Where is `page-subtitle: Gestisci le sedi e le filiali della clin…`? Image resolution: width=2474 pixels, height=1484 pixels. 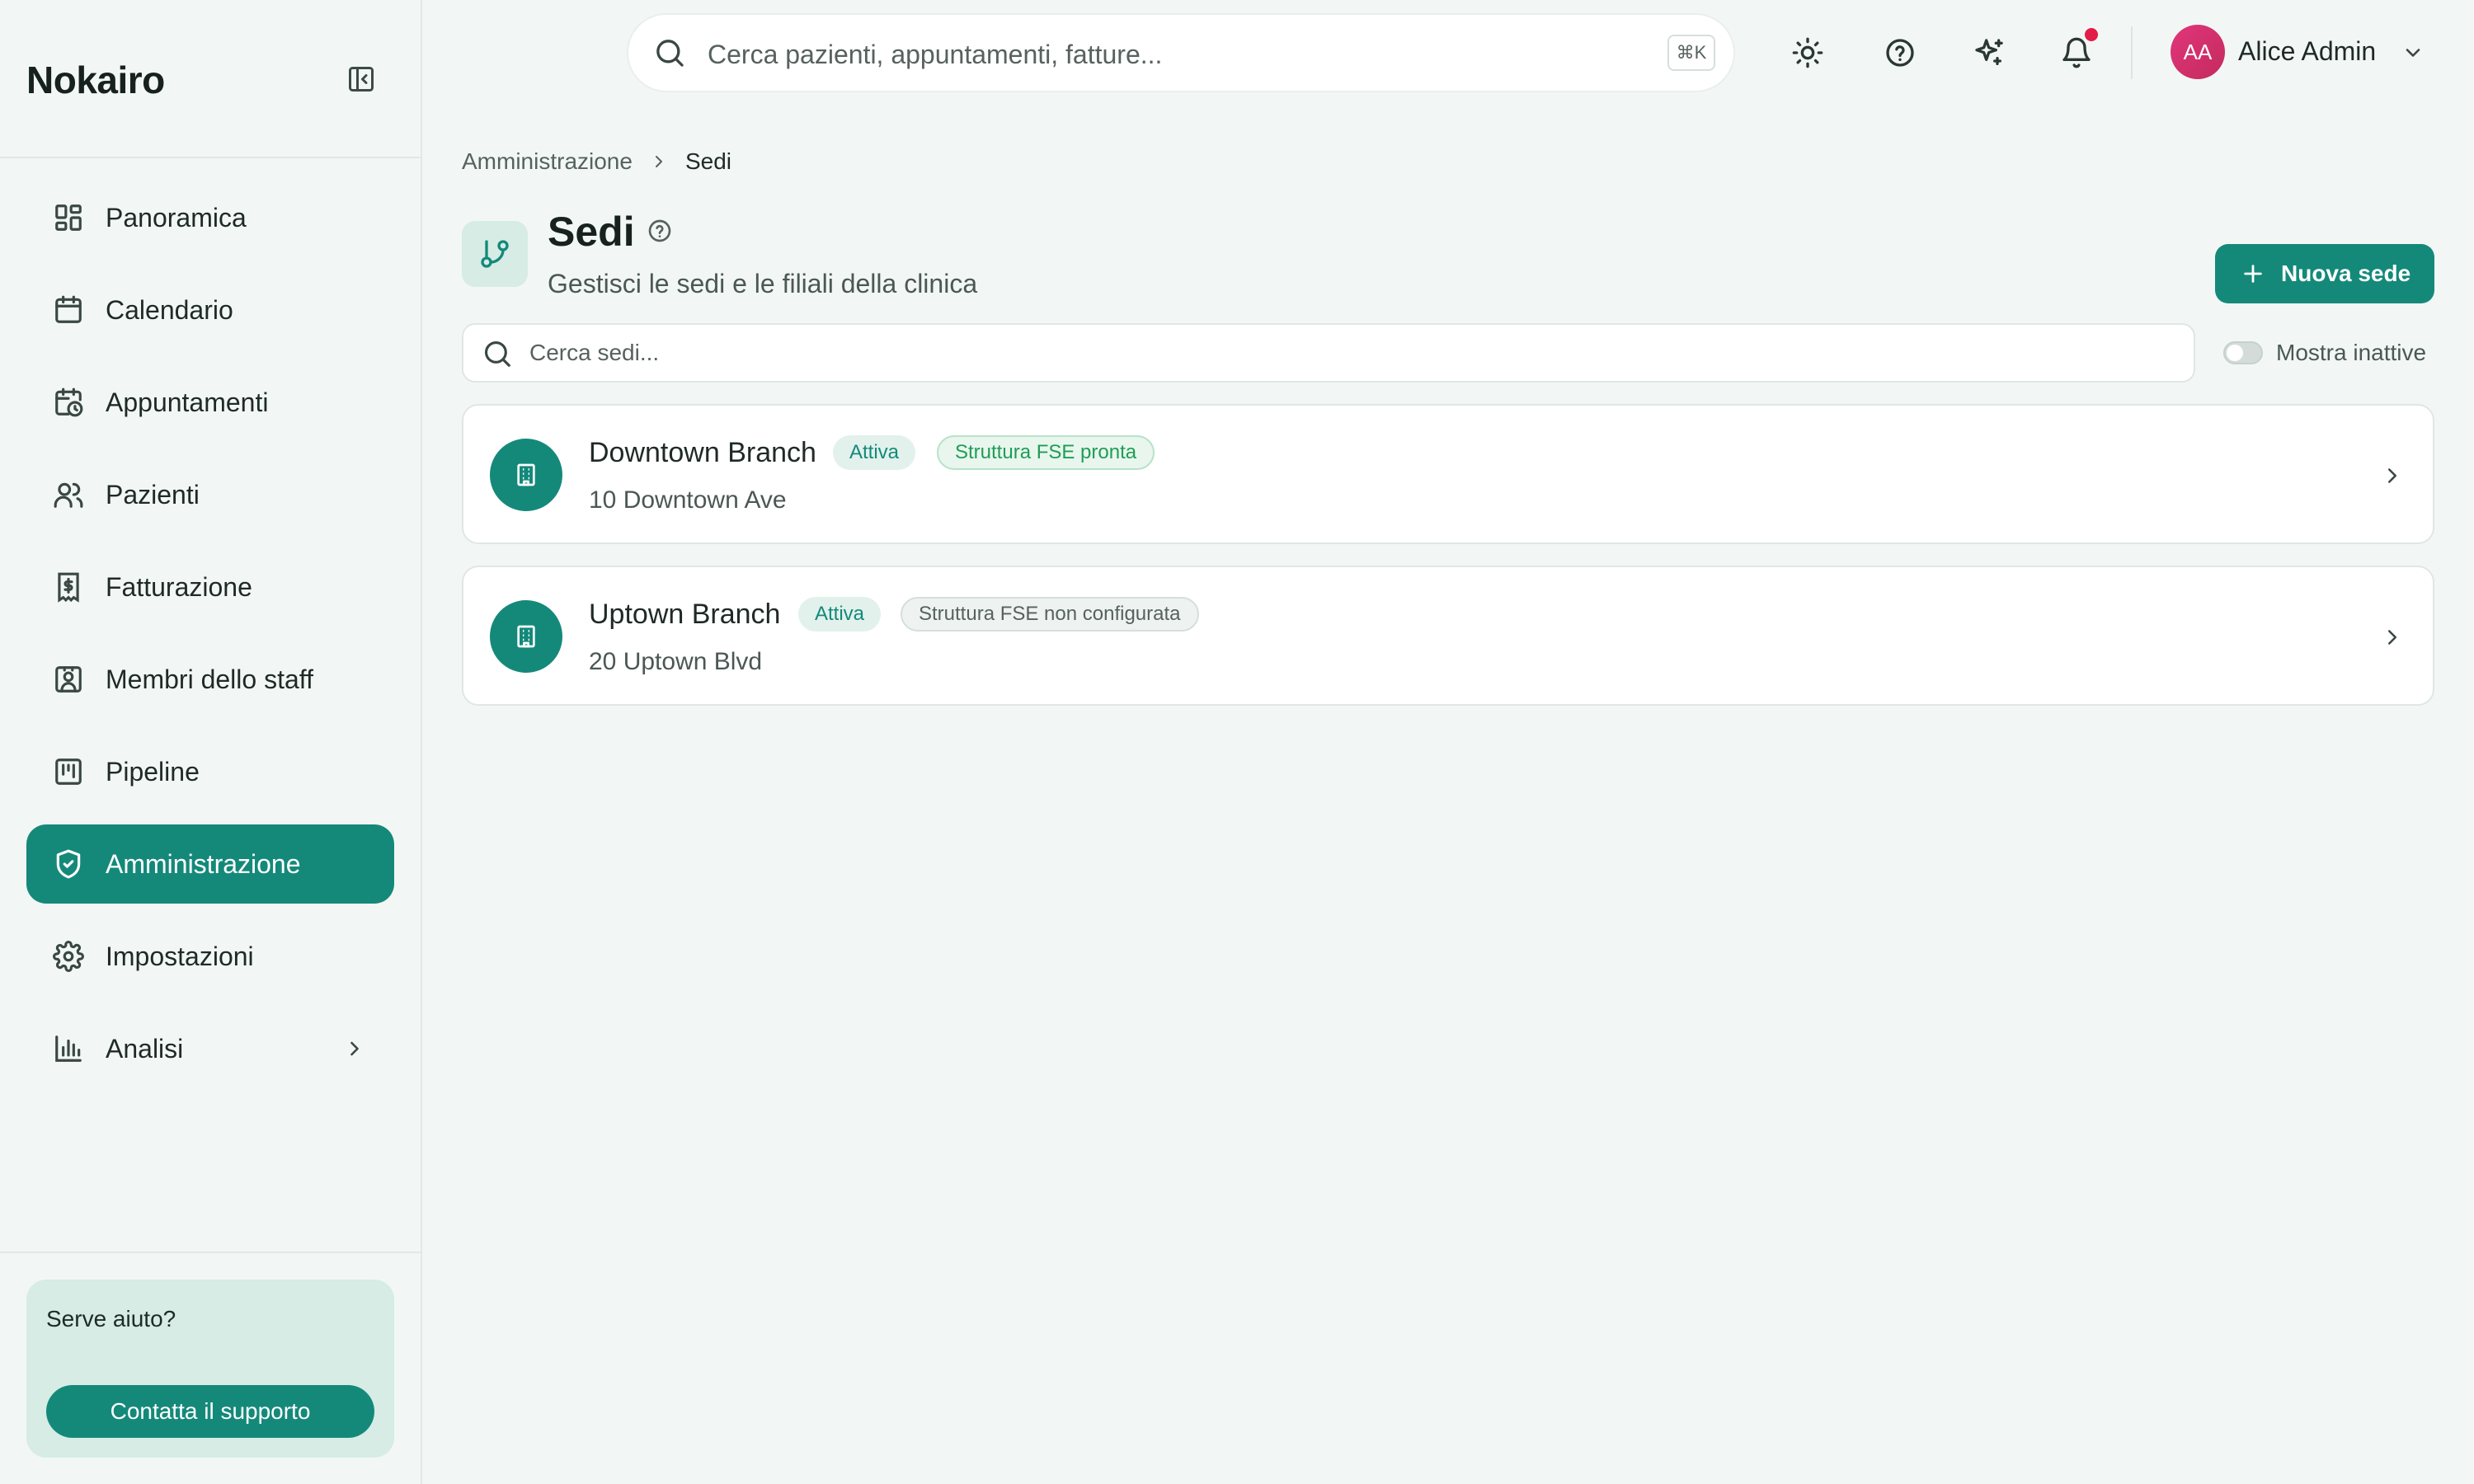 page-subtitle: Gestisci le sedi e le filiali della clin… is located at coordinates (763, 283).